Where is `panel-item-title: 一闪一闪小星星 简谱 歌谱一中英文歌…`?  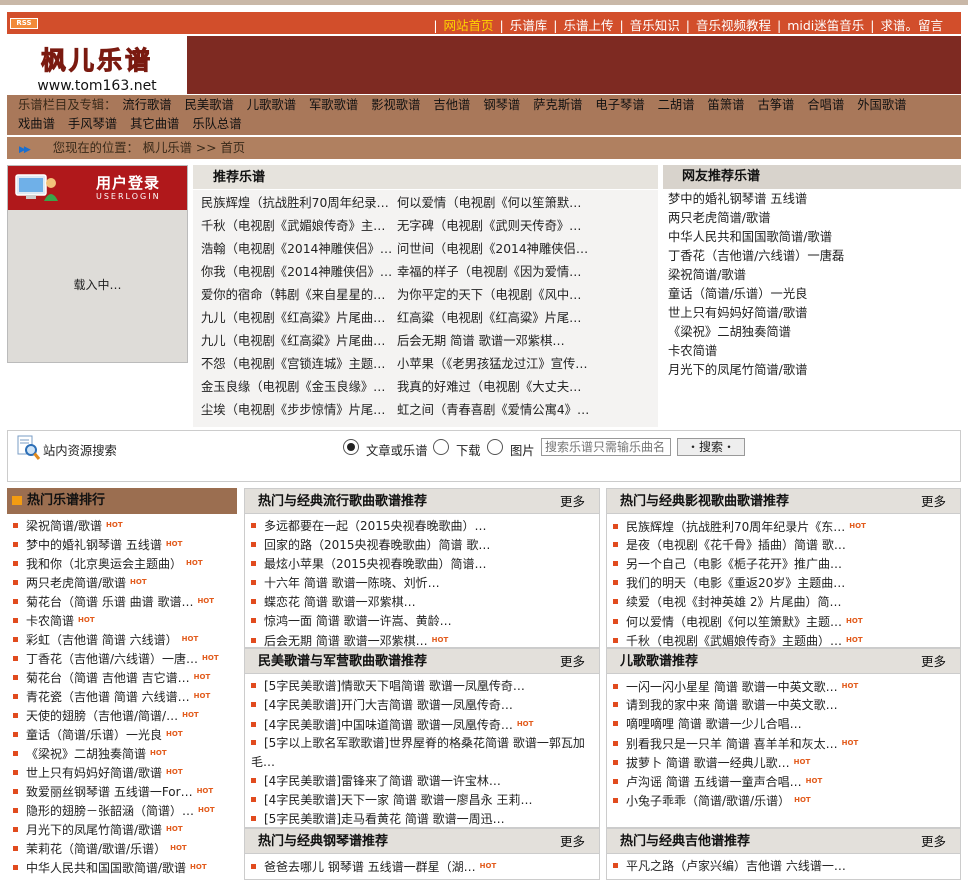
panel-item-title: 一闪一闪小星星 简谱 歌谱一中英文歌… is located at coordinates (732, 687).